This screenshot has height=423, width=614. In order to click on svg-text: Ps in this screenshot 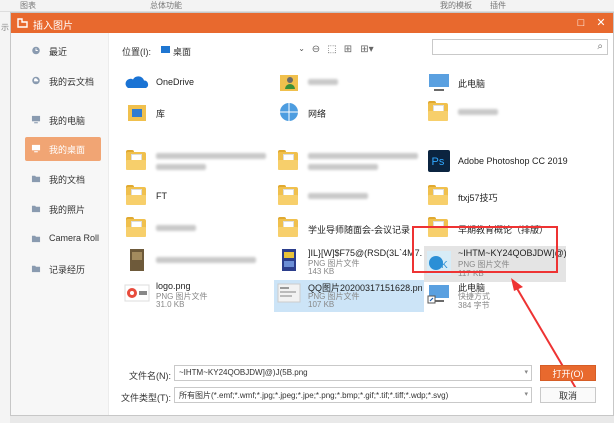, I will do `click(438, 162)`.